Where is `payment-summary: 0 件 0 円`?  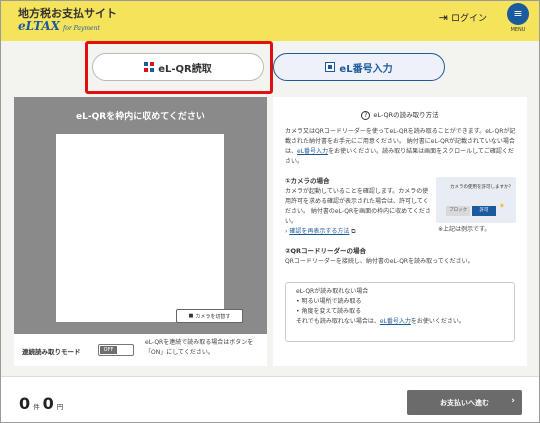
payment-summary: 0 件 0 円 is located at coordinates (41, 403).